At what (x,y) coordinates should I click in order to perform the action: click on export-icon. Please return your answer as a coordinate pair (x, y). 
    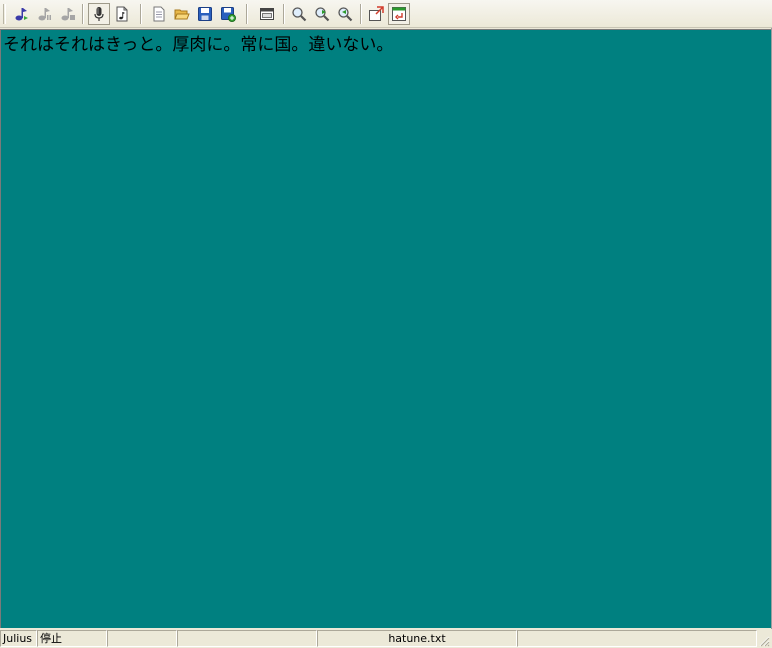
    Looking at the image, I should click on (376, 14).